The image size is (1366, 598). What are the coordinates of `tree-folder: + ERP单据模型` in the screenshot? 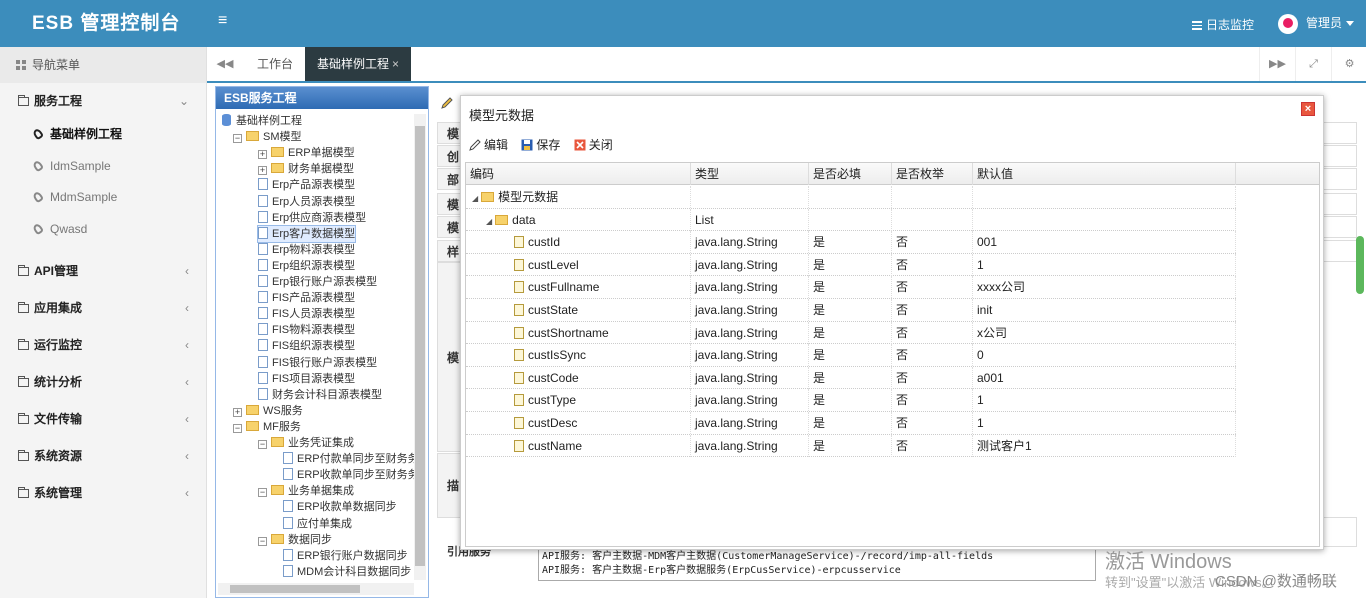 It's located at (306, 153).